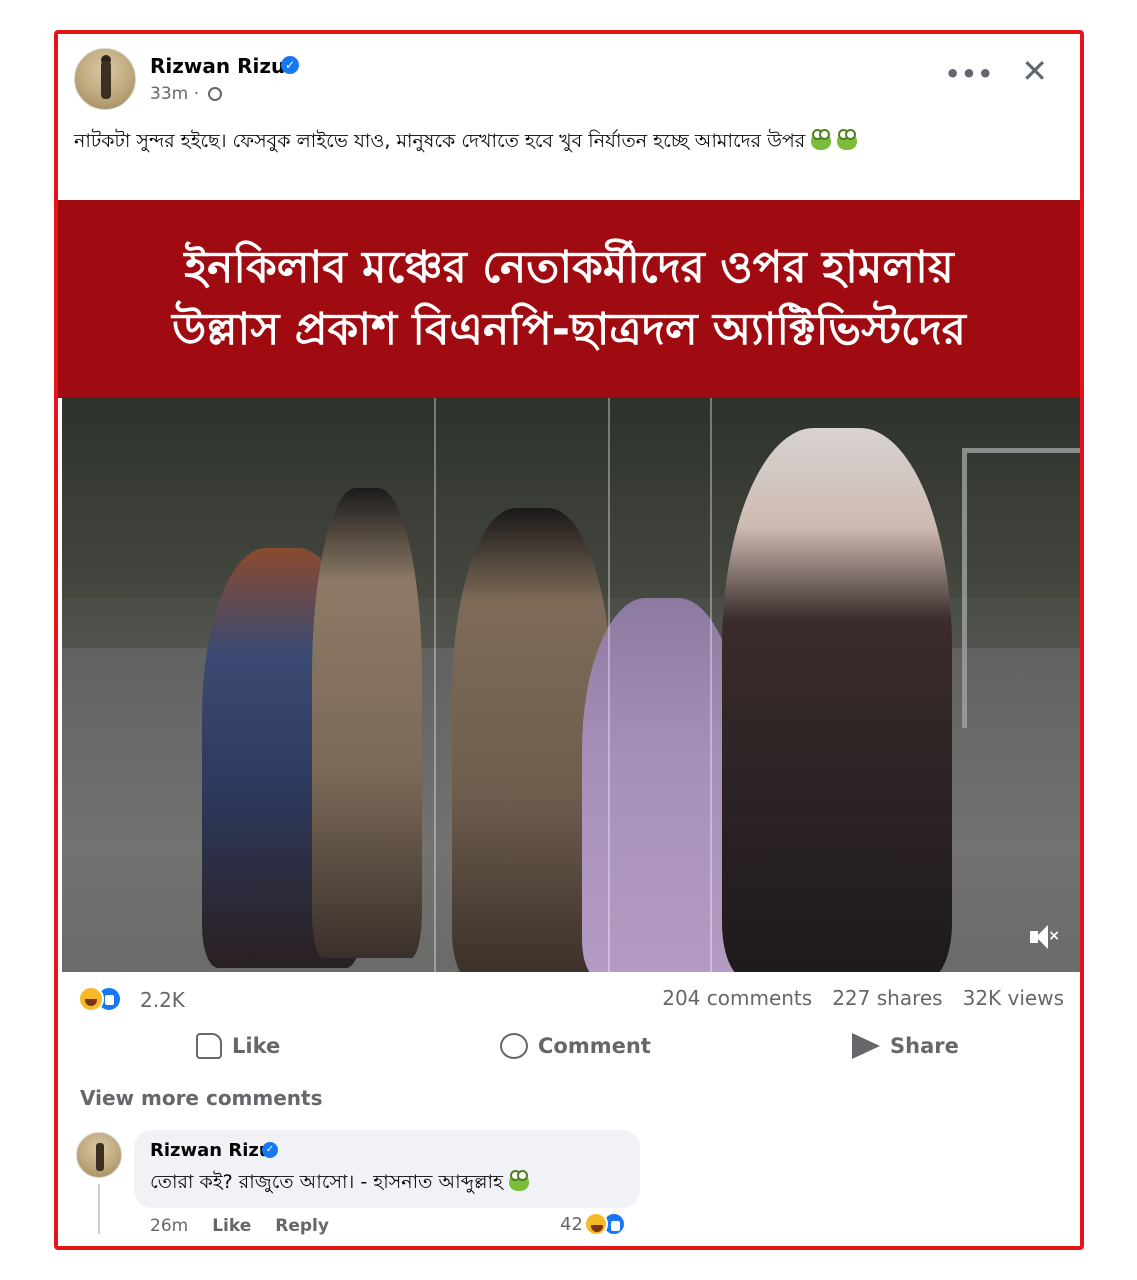  What do you see at coordinates (174, 94) in the screenshot?
I see `post-time: 33m ·` at bounding box center [174, 94].